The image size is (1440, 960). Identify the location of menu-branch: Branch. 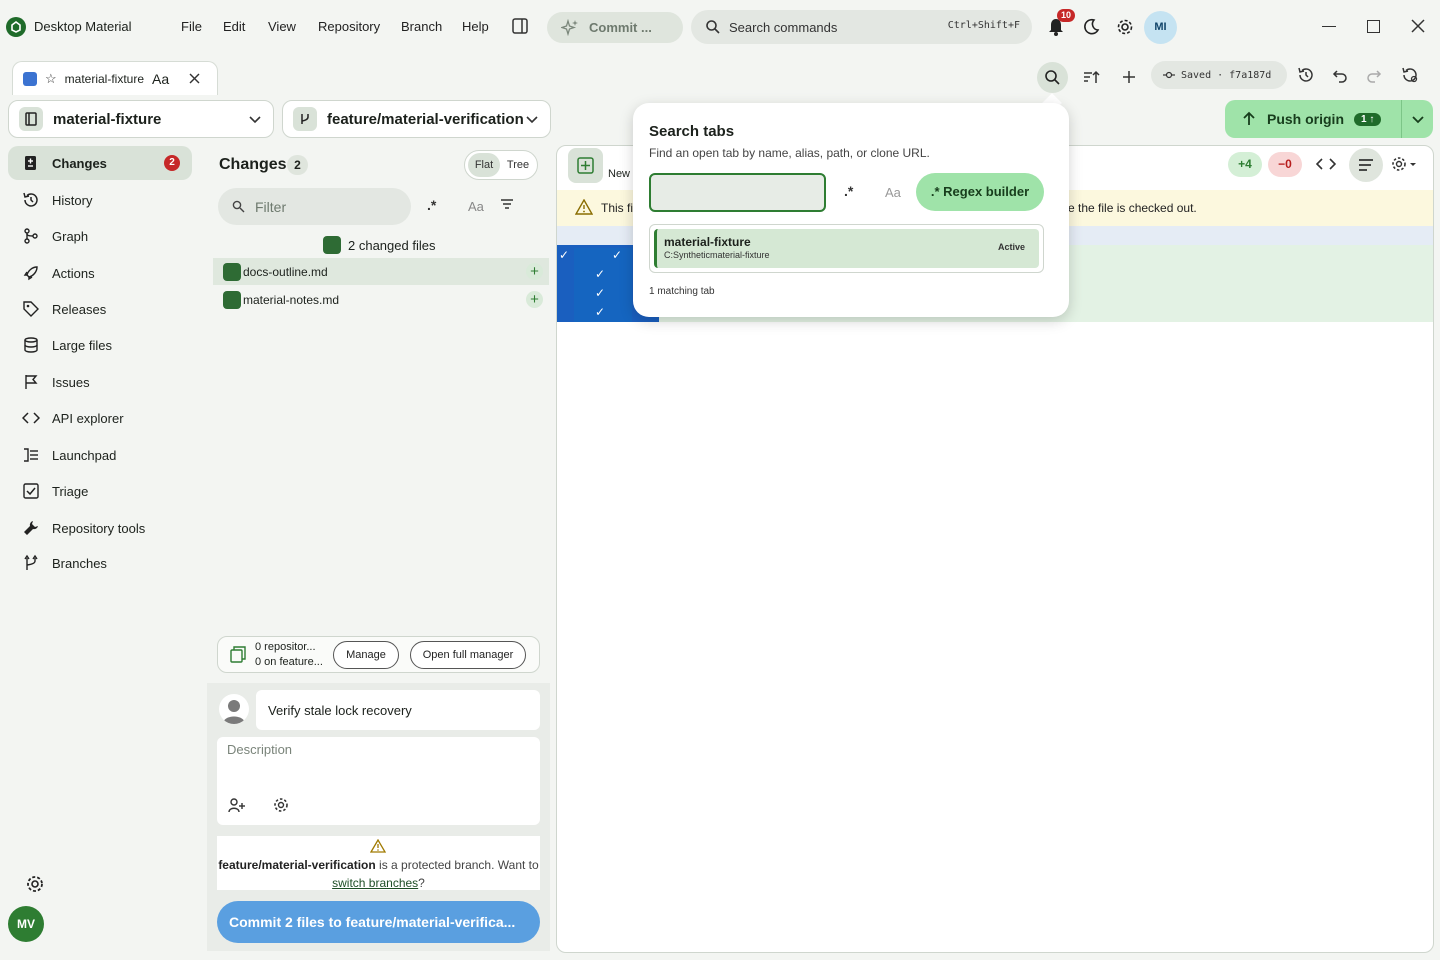
(421, 26).